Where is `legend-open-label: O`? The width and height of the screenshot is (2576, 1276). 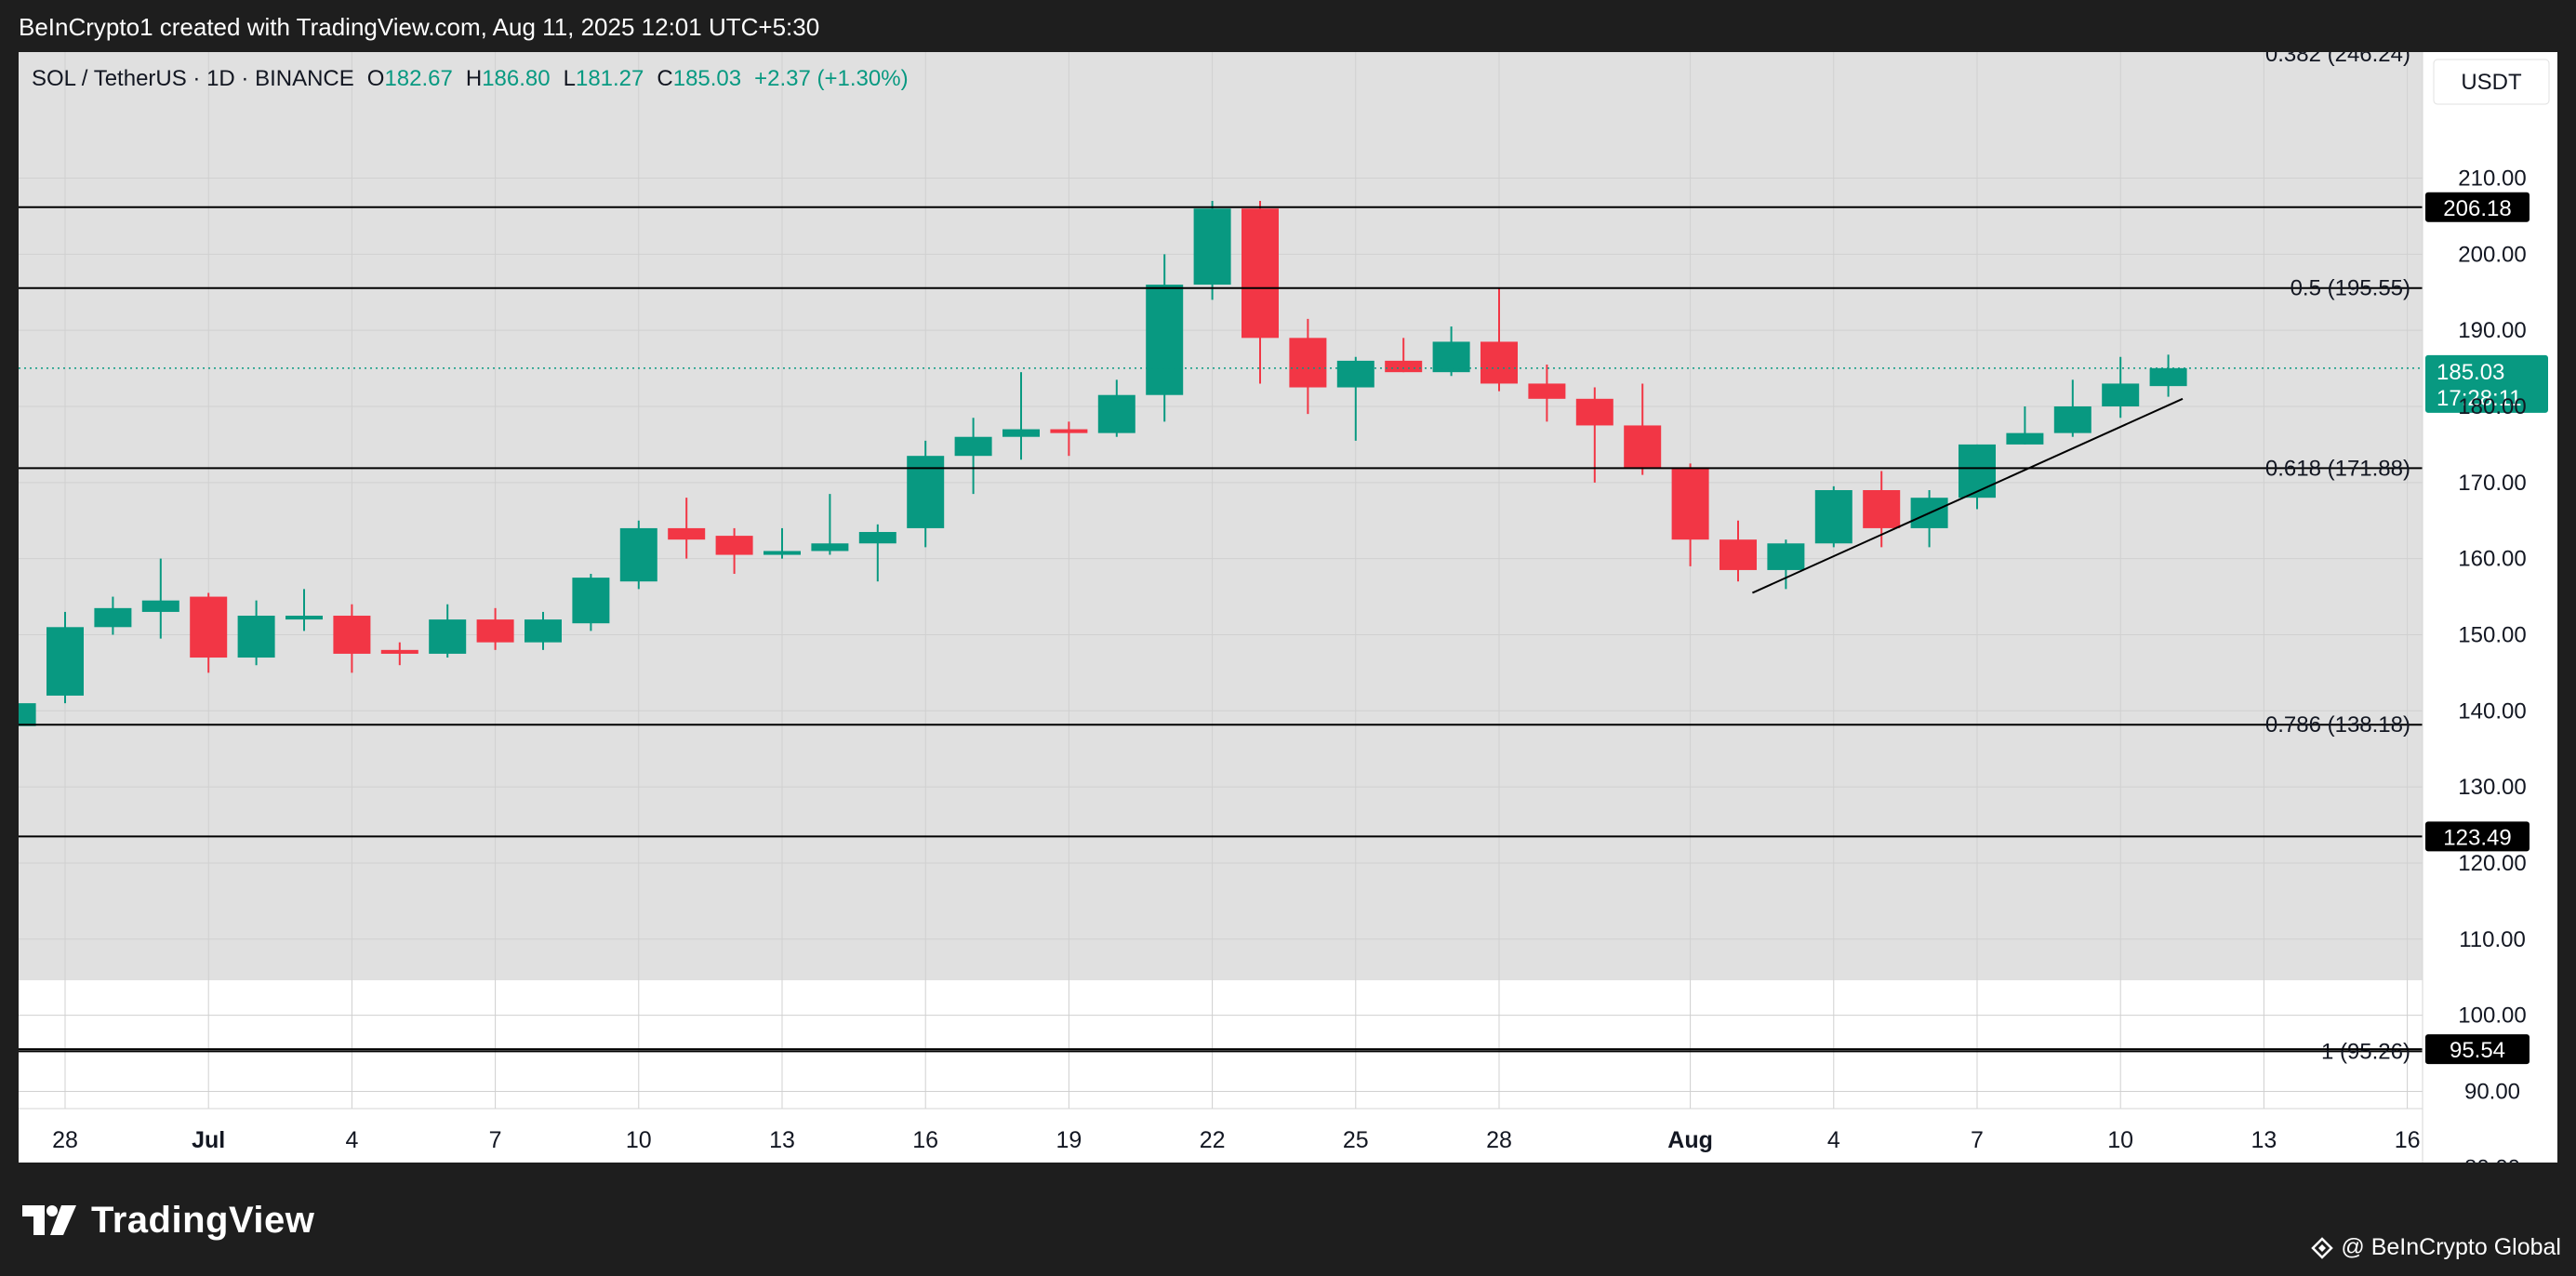 legend-open-label: O is located at coordinates (376, 78).